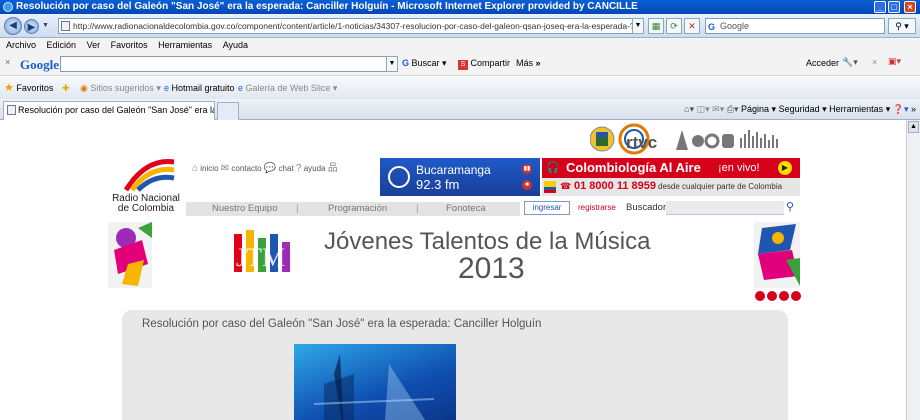 The image size is (920, 420). I want to click on radio-nacional-logo: Radio Nacional de Colombia, so click(146, 186).